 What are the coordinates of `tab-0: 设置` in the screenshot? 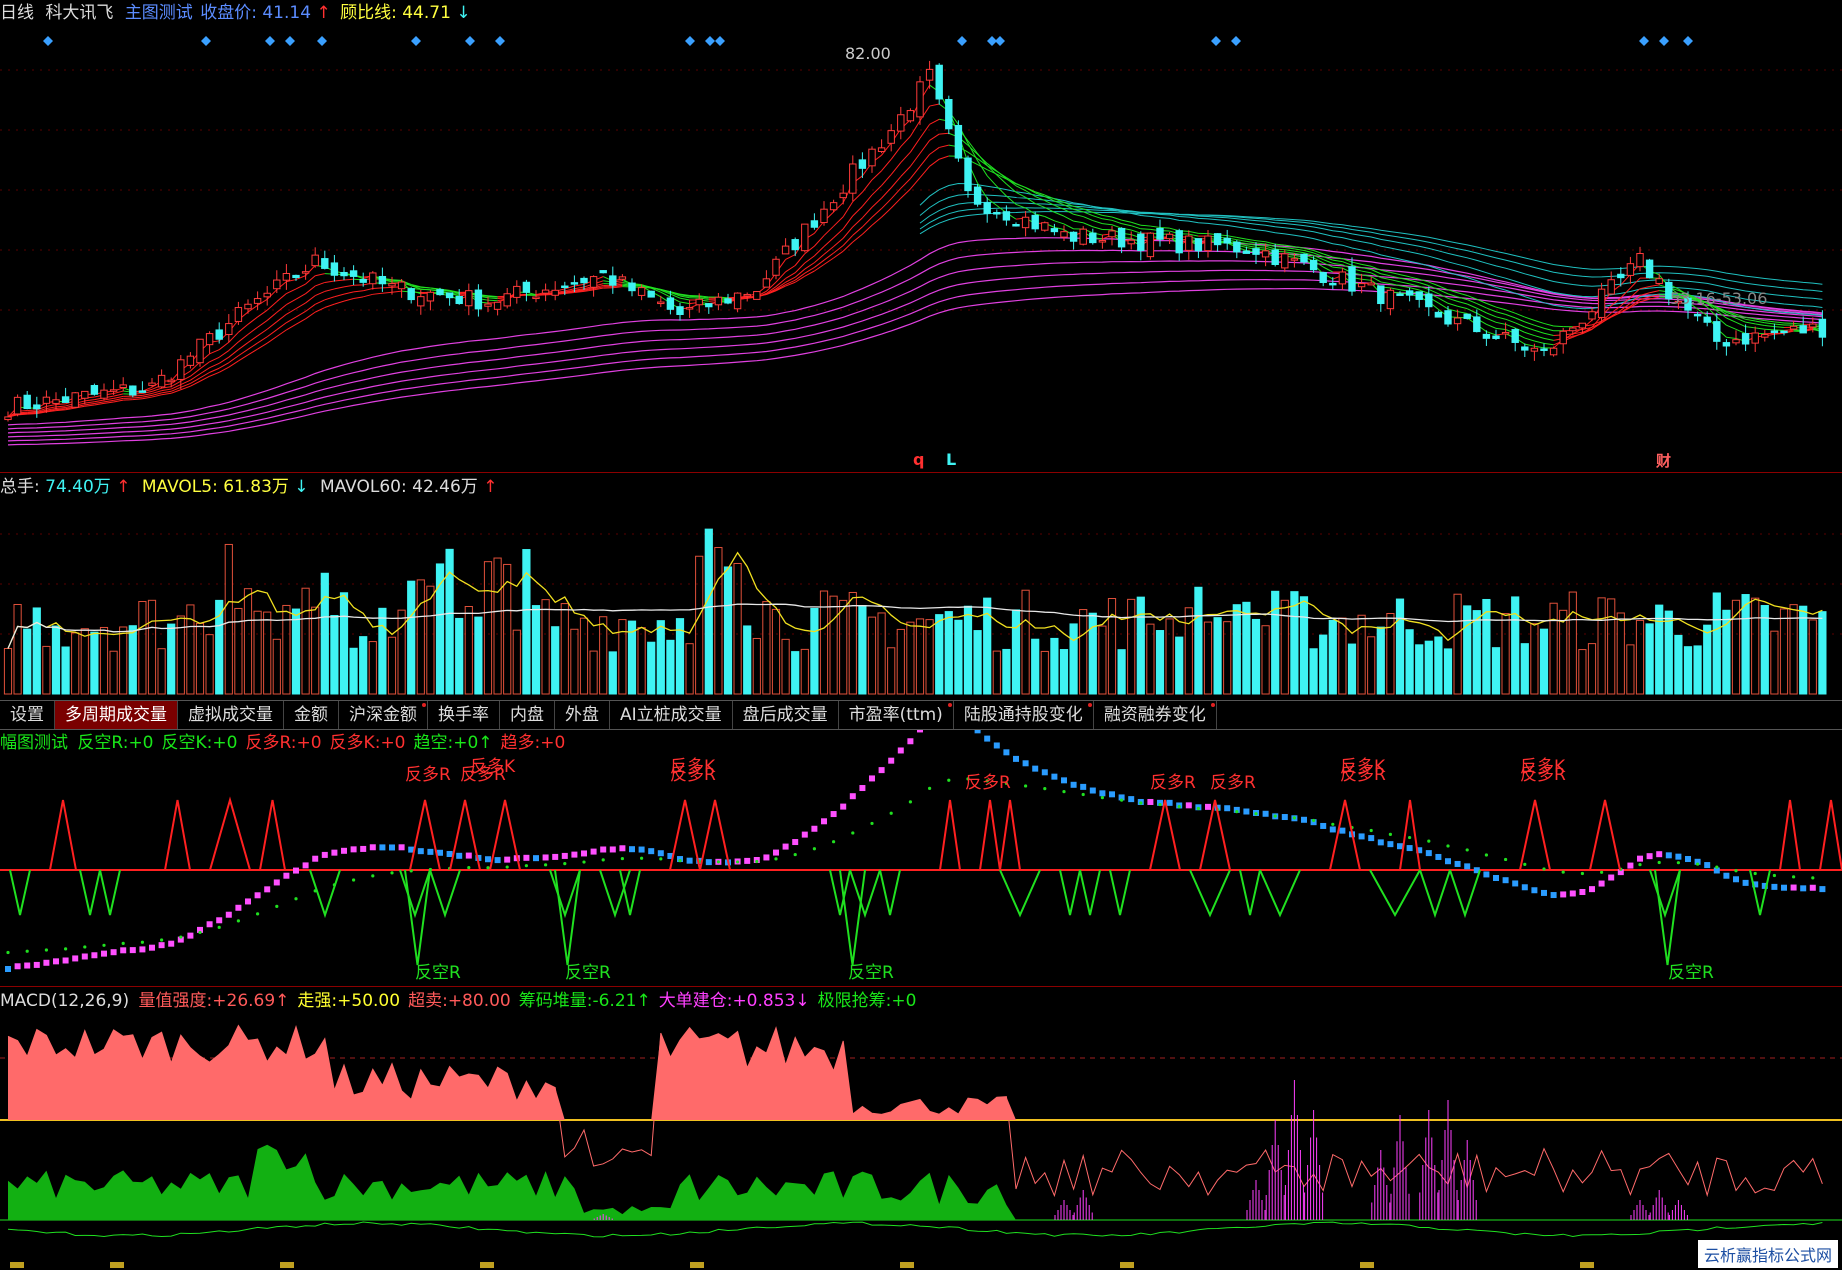 It's located at (27, 715).